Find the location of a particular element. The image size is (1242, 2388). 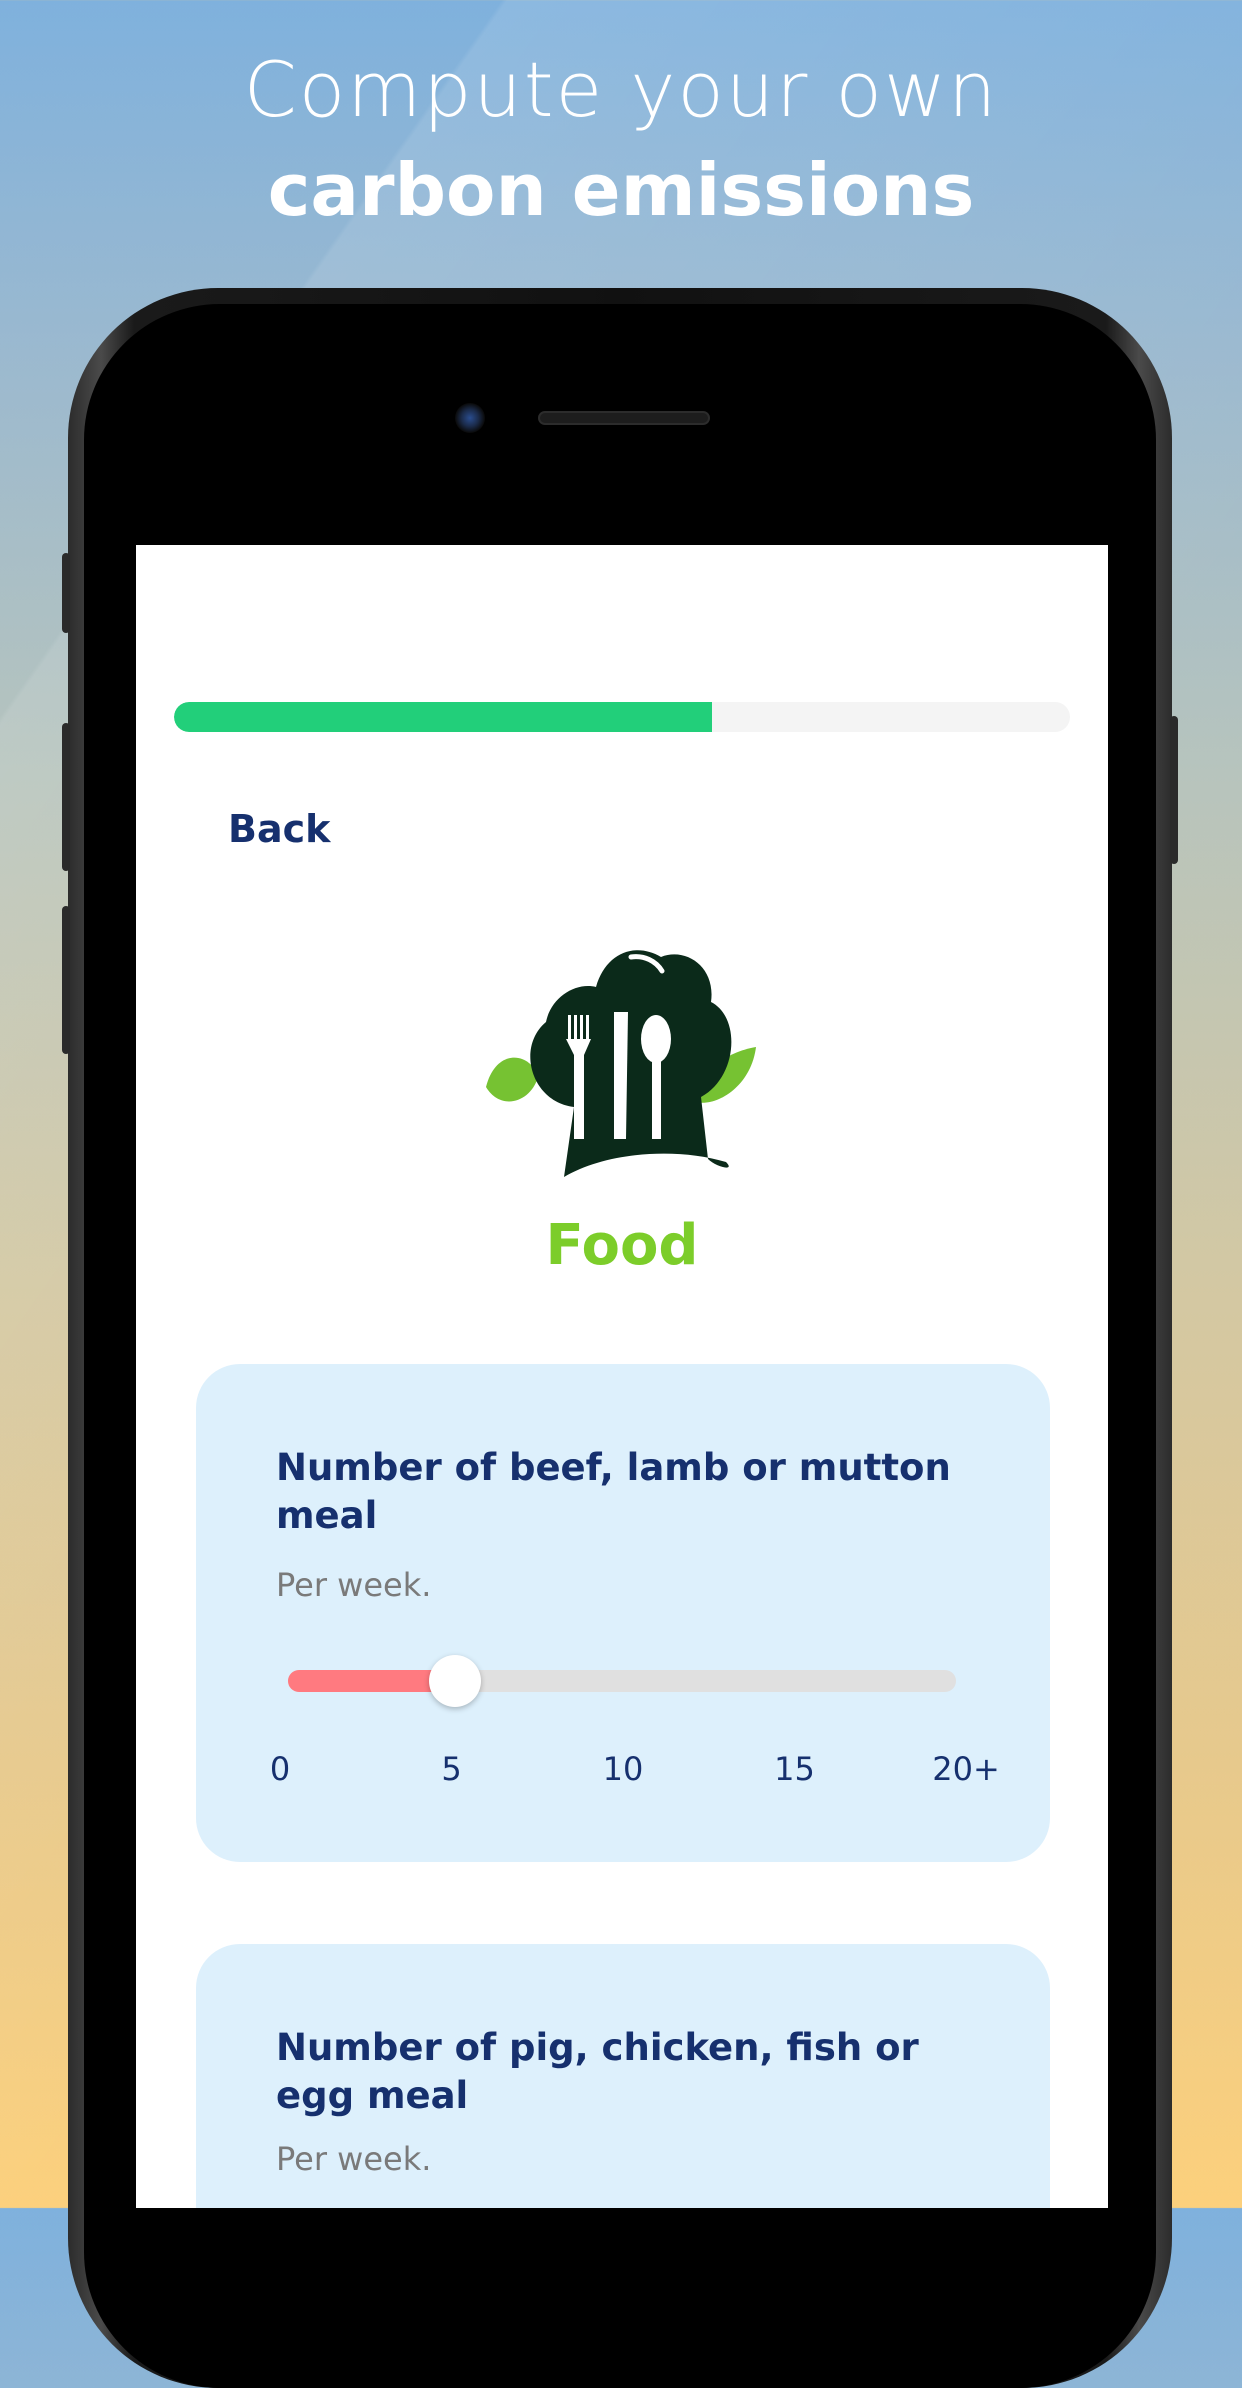

mute-switch is located at coordinates (66, 593).